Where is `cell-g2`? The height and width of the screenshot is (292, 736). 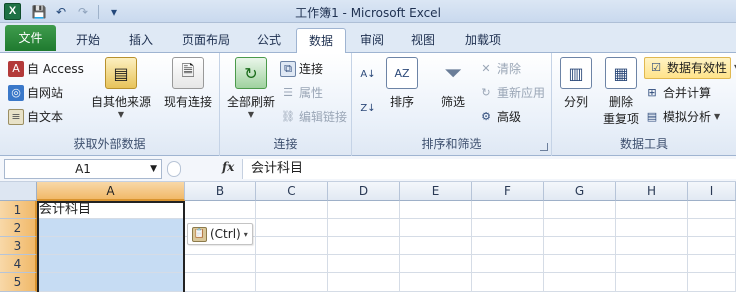 cell-g2 is located at coordinates (580, 228).